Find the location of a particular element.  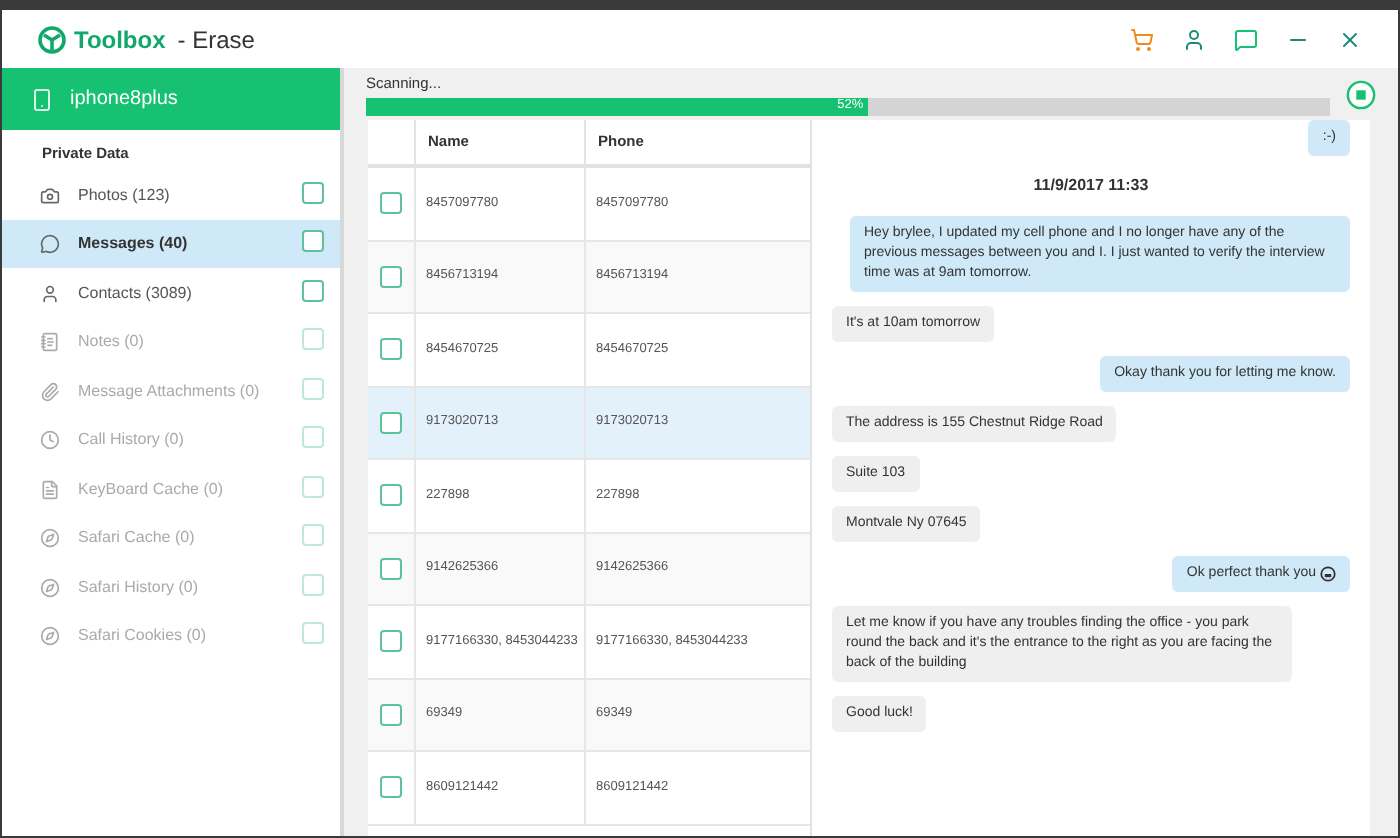

message-date: 11/9/2017 11:33 is located at coordinates (1091, 186).